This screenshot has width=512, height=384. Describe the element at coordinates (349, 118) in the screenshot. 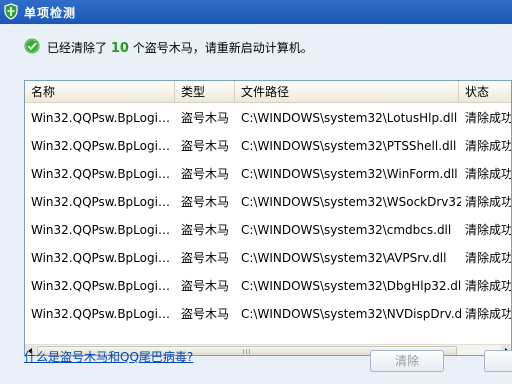

I see `cell-path: C:\WINDOWS\system32\LotusHlp.dll` at that location.